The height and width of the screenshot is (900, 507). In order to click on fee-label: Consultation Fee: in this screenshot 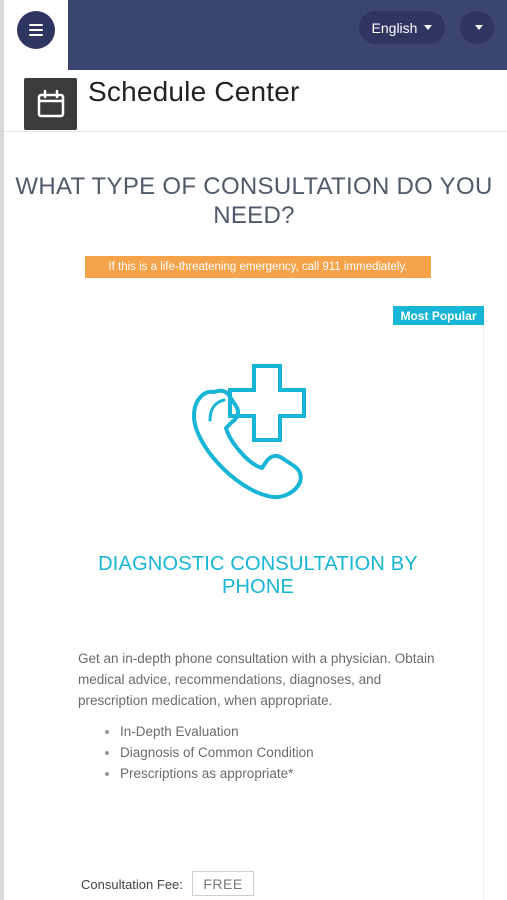, I will do `click(132, 884)`.